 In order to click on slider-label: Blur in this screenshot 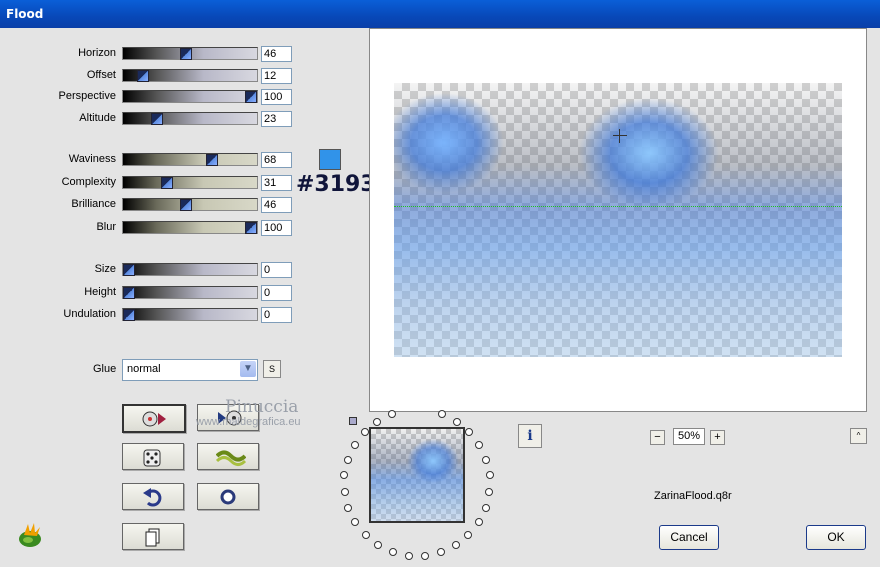, I will do `click(106, 227)`.